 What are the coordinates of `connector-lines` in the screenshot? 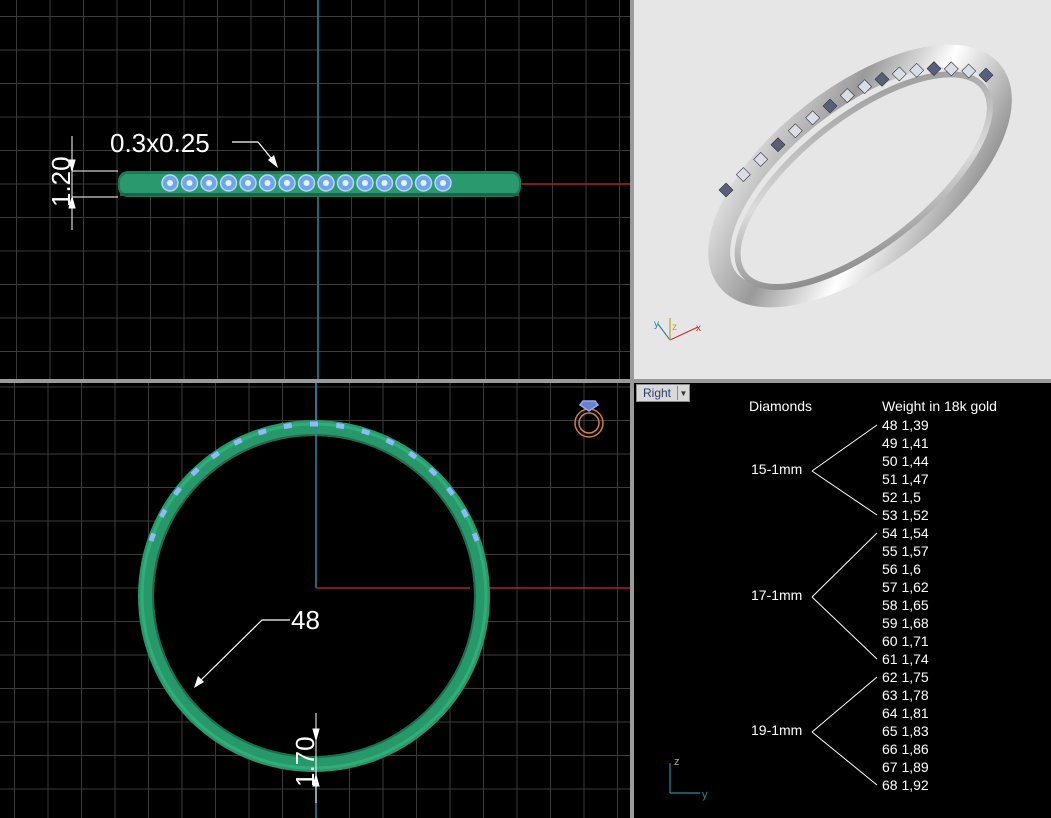 It's located at (844, 605).